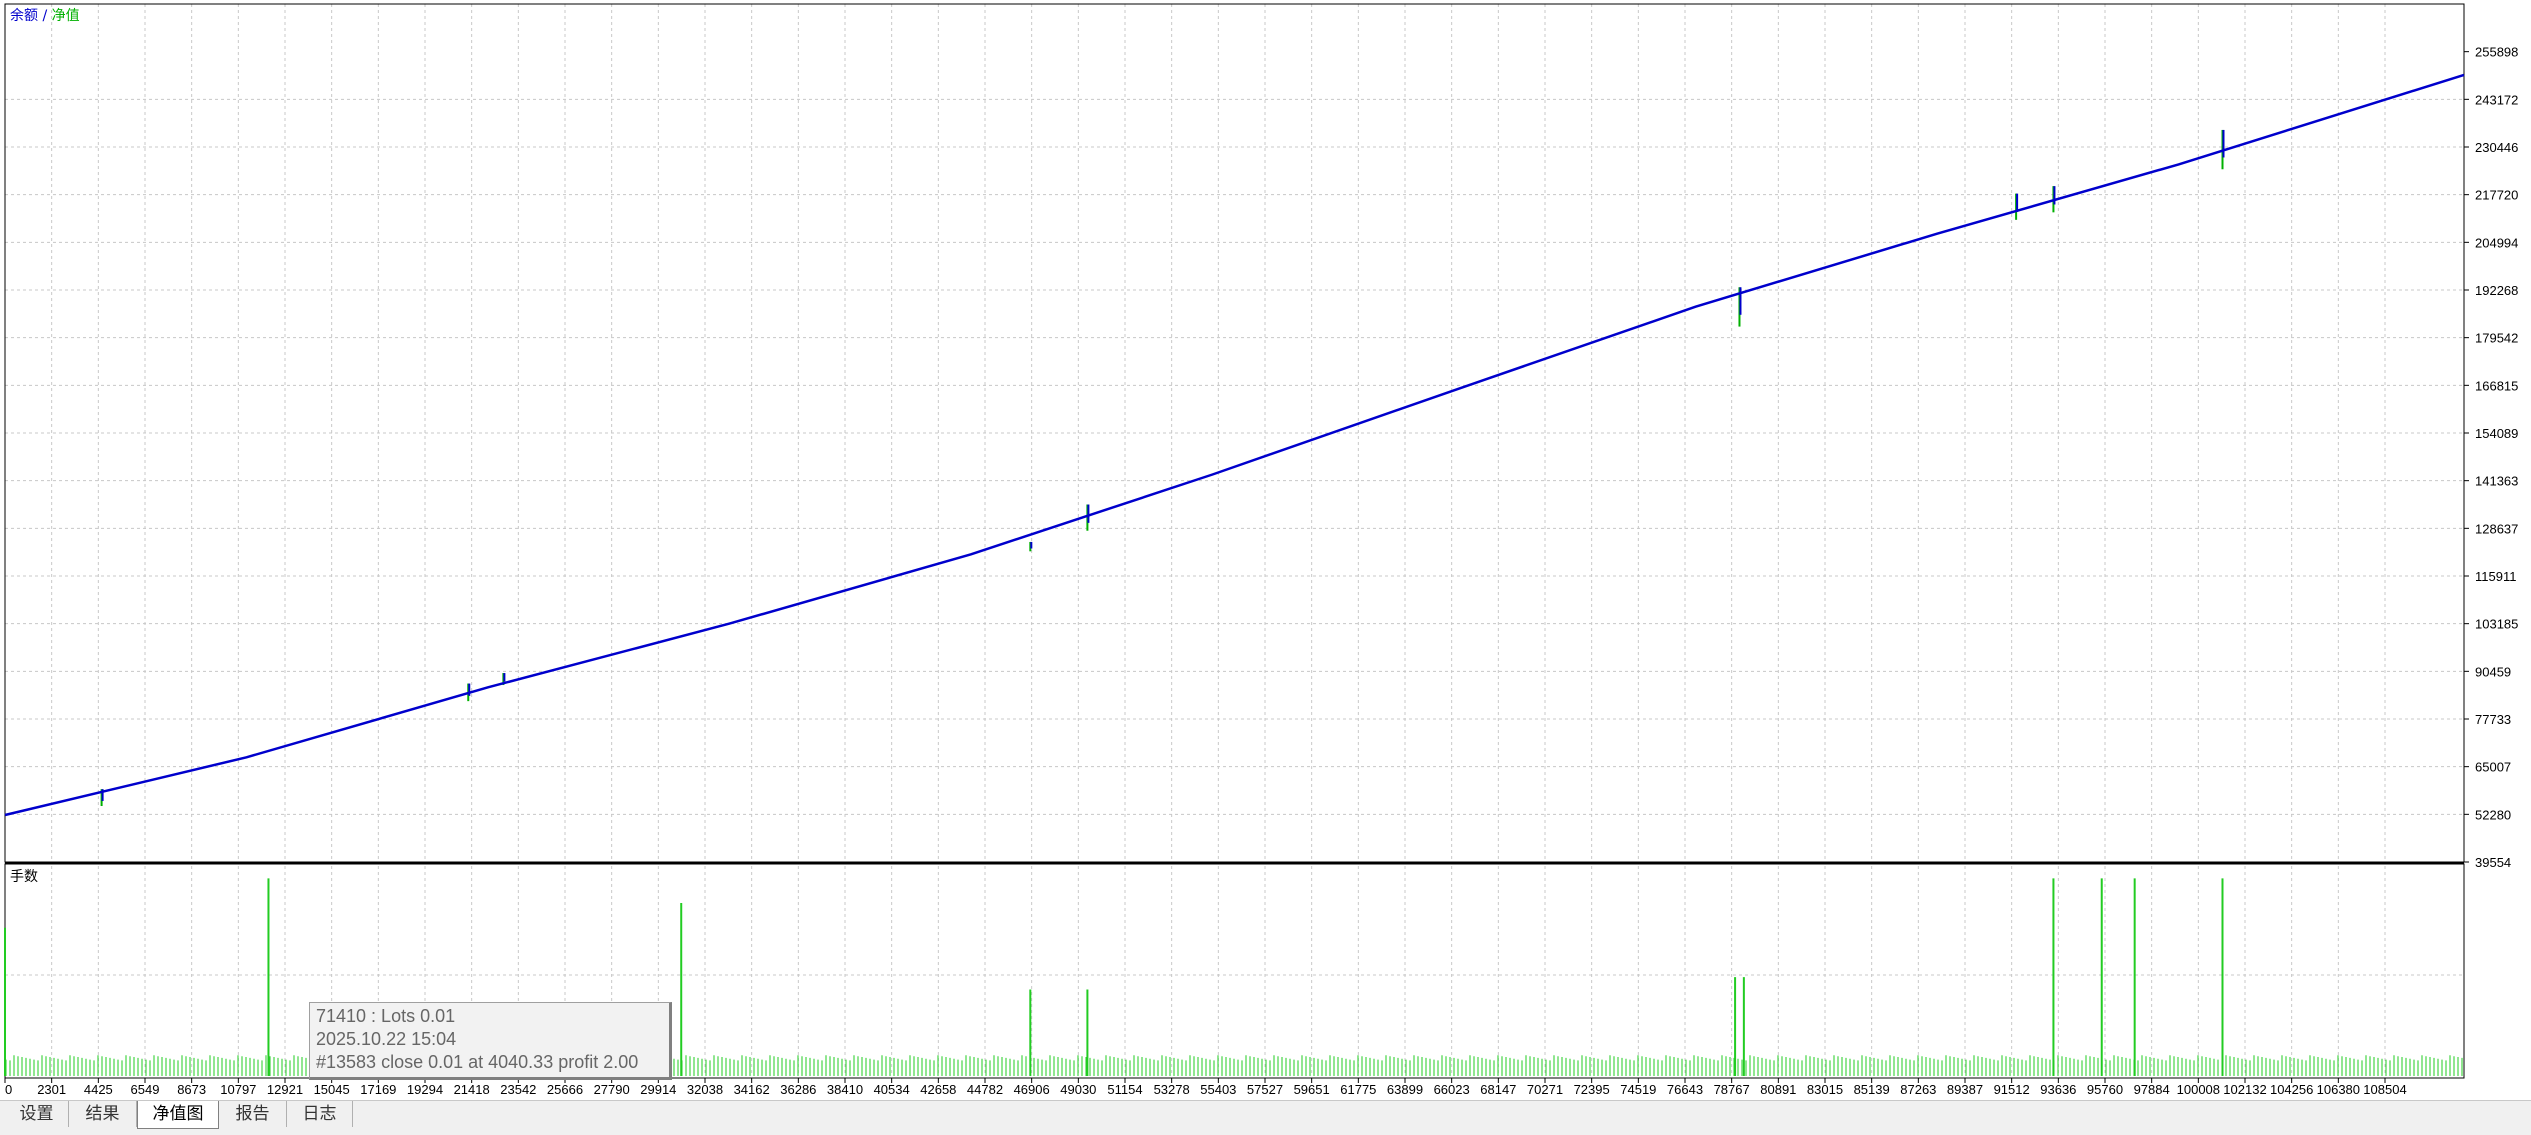 This screenshot has height=1135, width=2531. Describe the element at coordinates (2496, 195) in the screenshot. I see `y-tick-label: 217720` at that location.